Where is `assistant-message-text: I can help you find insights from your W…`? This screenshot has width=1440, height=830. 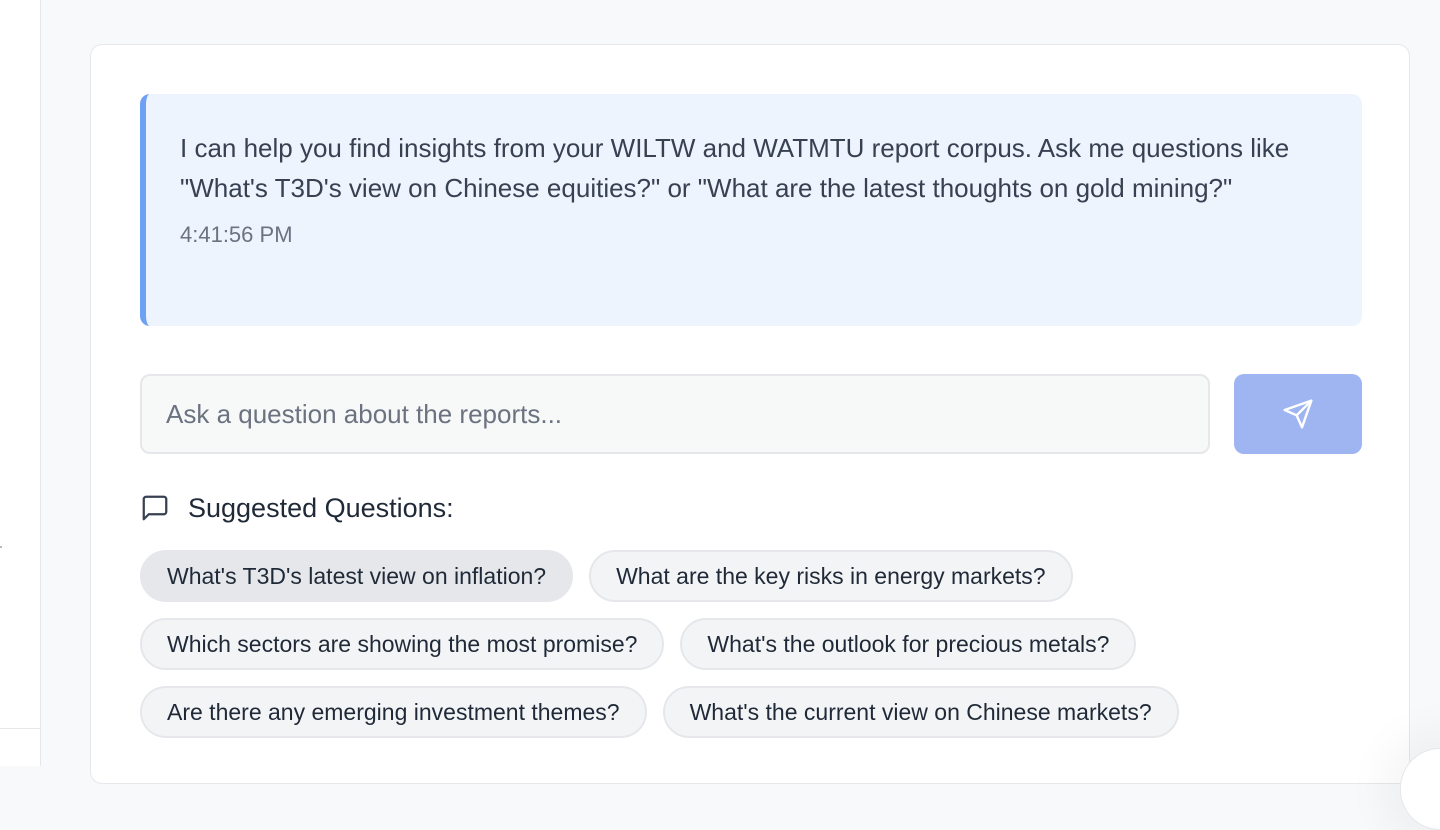
assistant-message-text: I can help you find insights from your W… is located at coordinates (735, 168).